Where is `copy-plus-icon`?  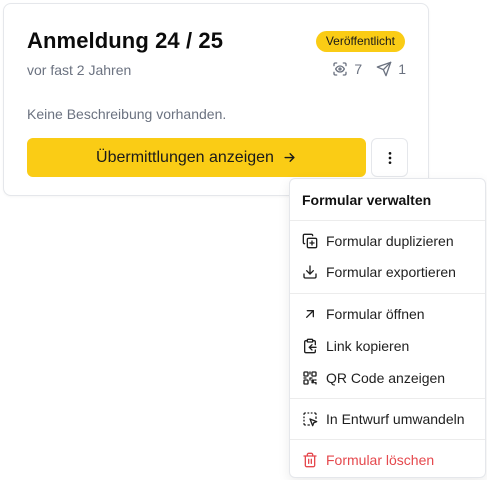
copy-plus-icon is located at coordinates (310, 241).